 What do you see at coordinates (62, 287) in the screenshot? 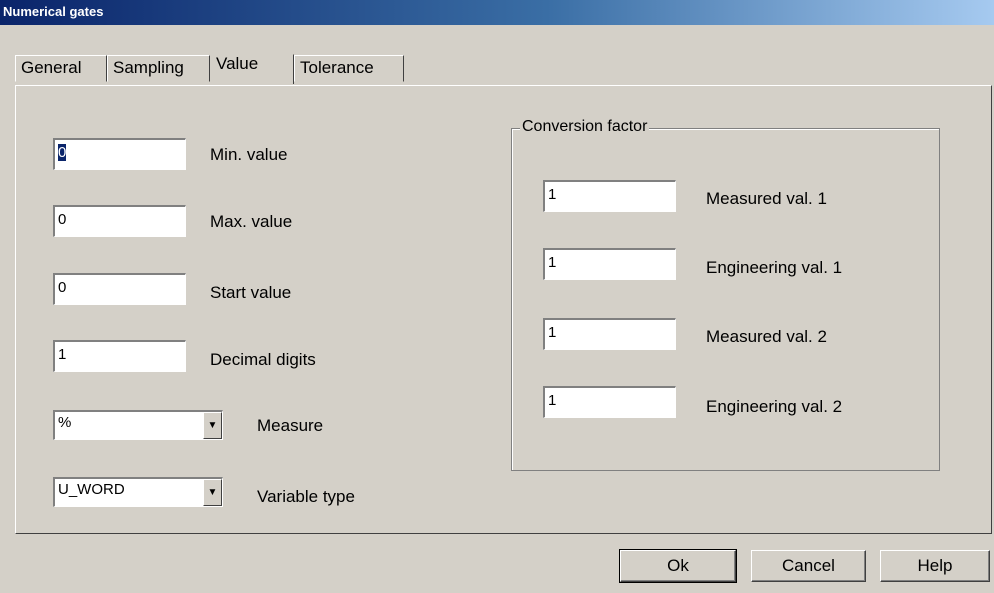
I see `start-value-text: 0` at bounding box center [62, 287].